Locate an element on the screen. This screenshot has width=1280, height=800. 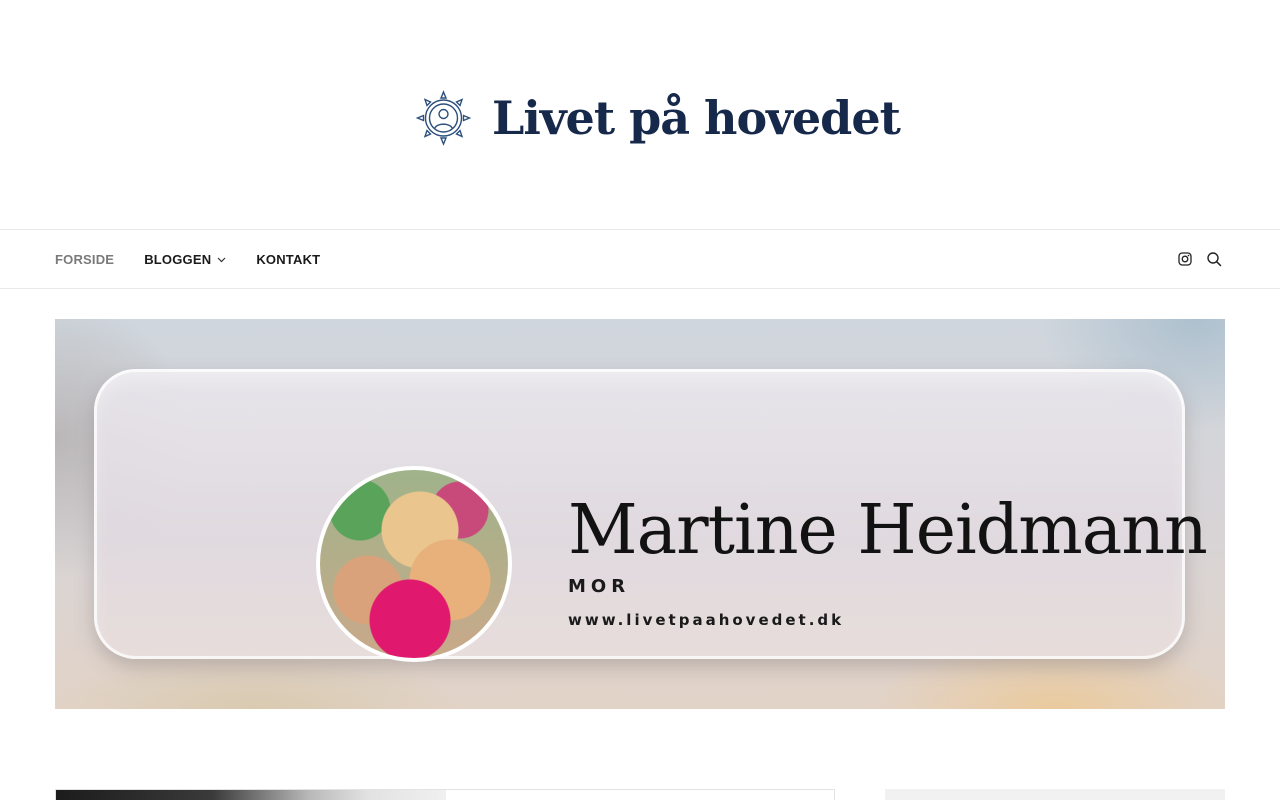
nav-item-bloggen: BLOGGEN is located at coordinates (185, 259).